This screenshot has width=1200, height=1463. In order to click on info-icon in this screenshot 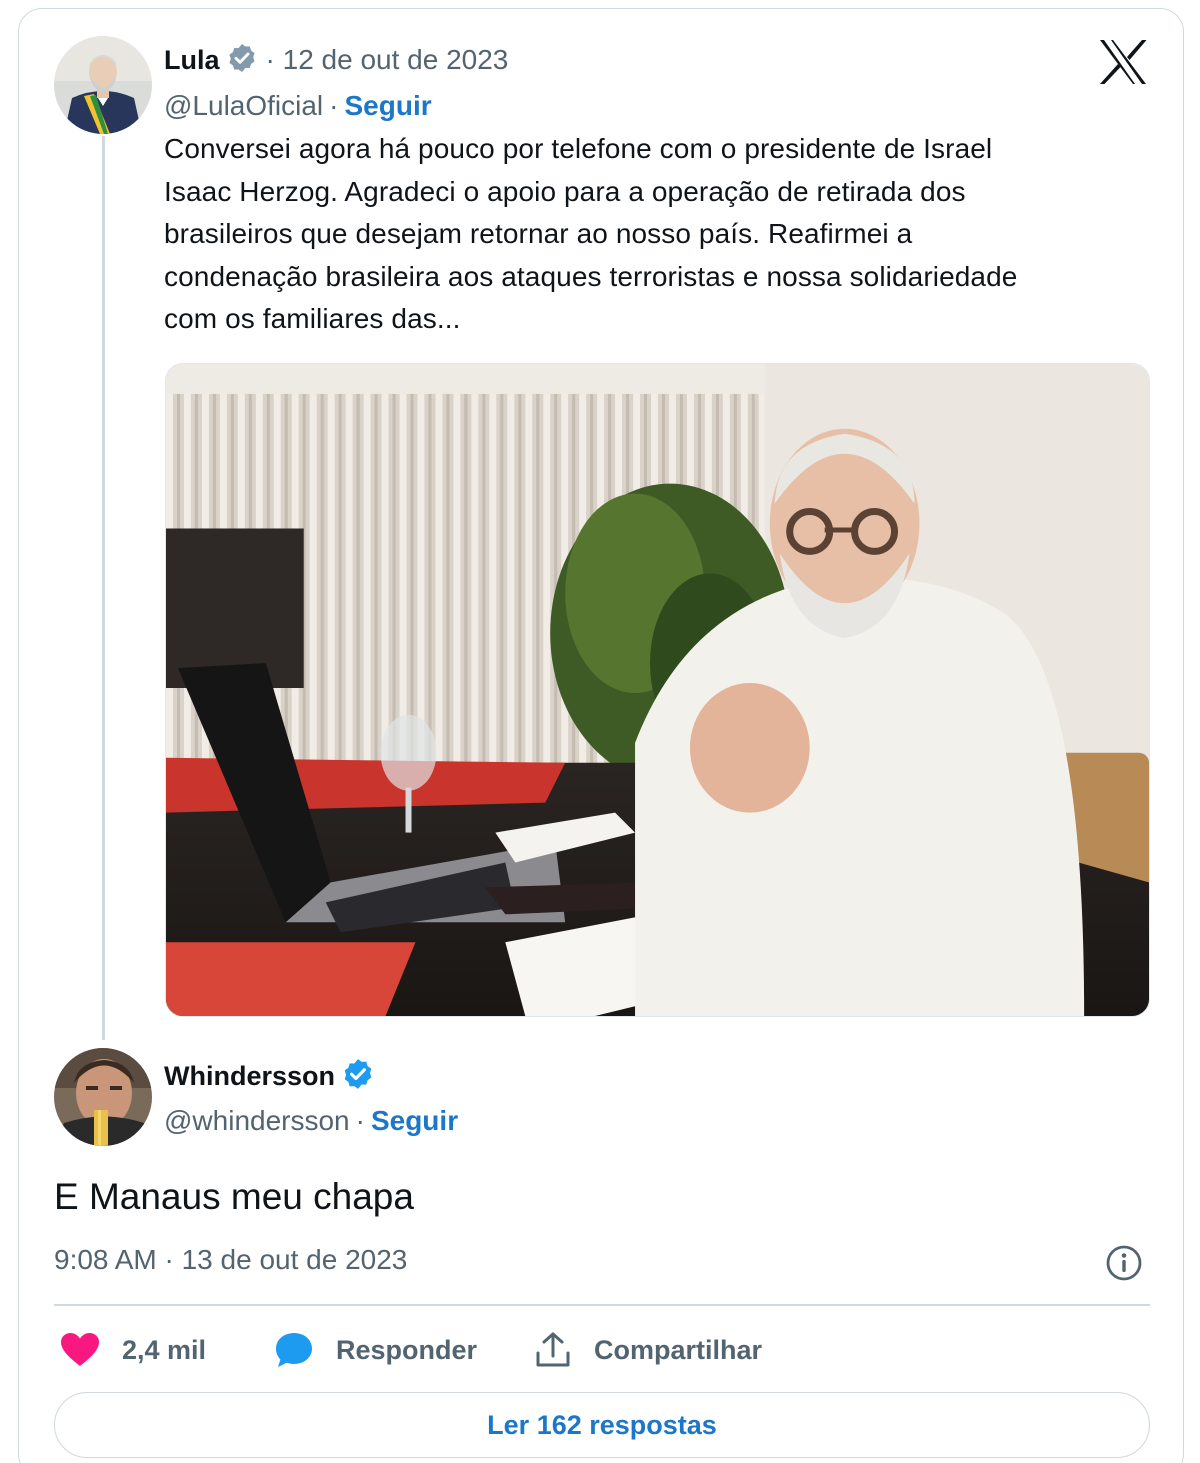, I will do `click(1124, 1263)`.